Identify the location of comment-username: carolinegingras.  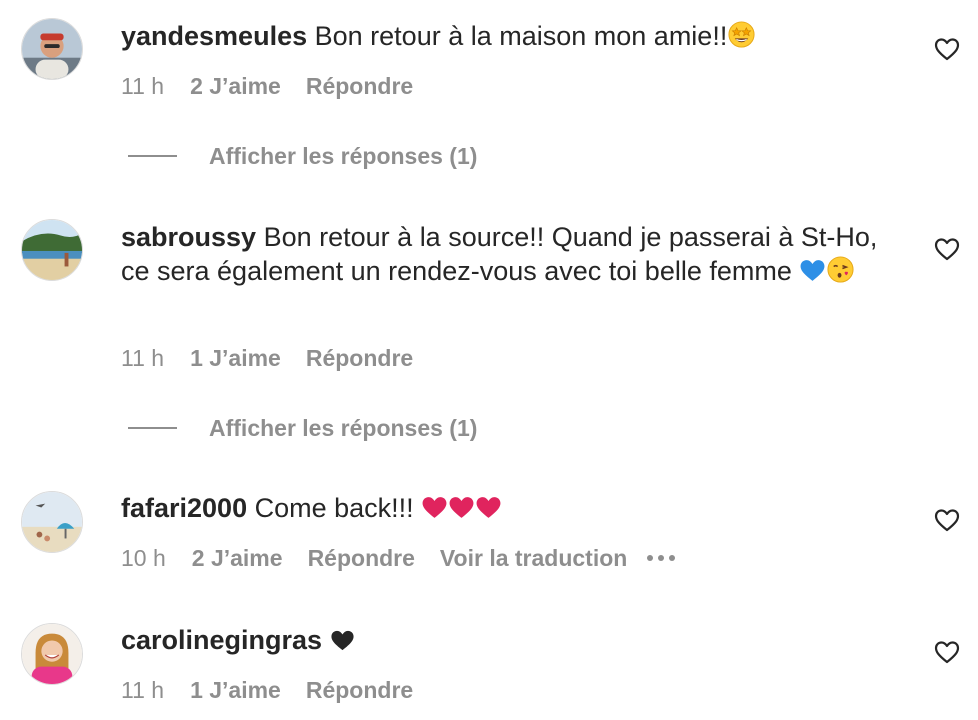
(221, 640).